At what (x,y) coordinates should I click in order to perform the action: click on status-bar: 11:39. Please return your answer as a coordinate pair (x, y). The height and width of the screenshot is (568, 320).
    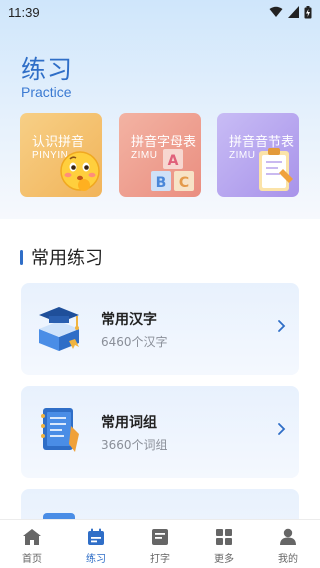
    Looking at the image, I should click on (160, 12).